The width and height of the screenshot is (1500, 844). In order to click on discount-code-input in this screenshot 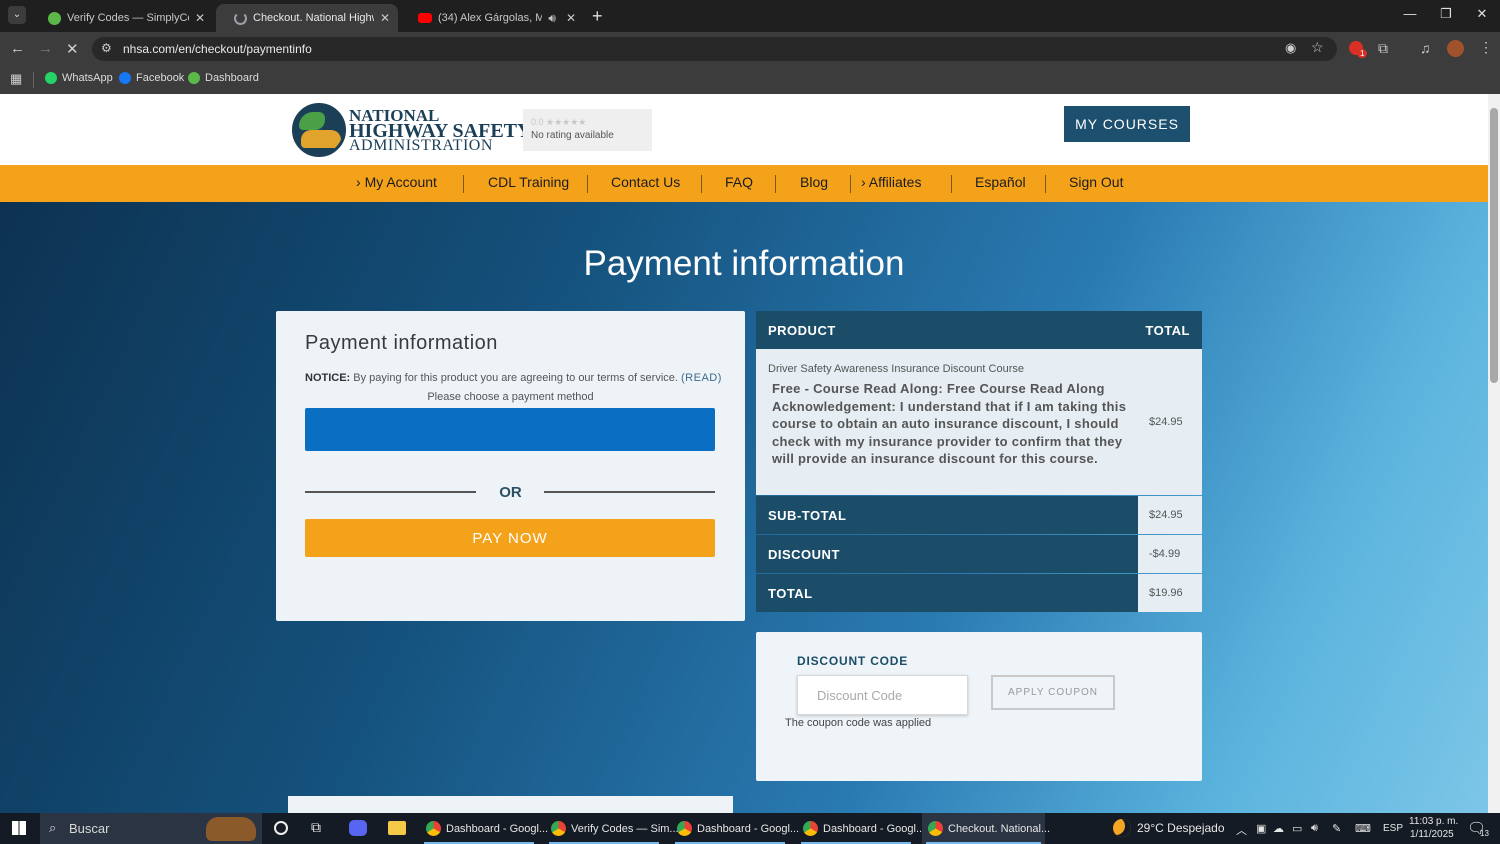, I will do `click(882, 695)`.